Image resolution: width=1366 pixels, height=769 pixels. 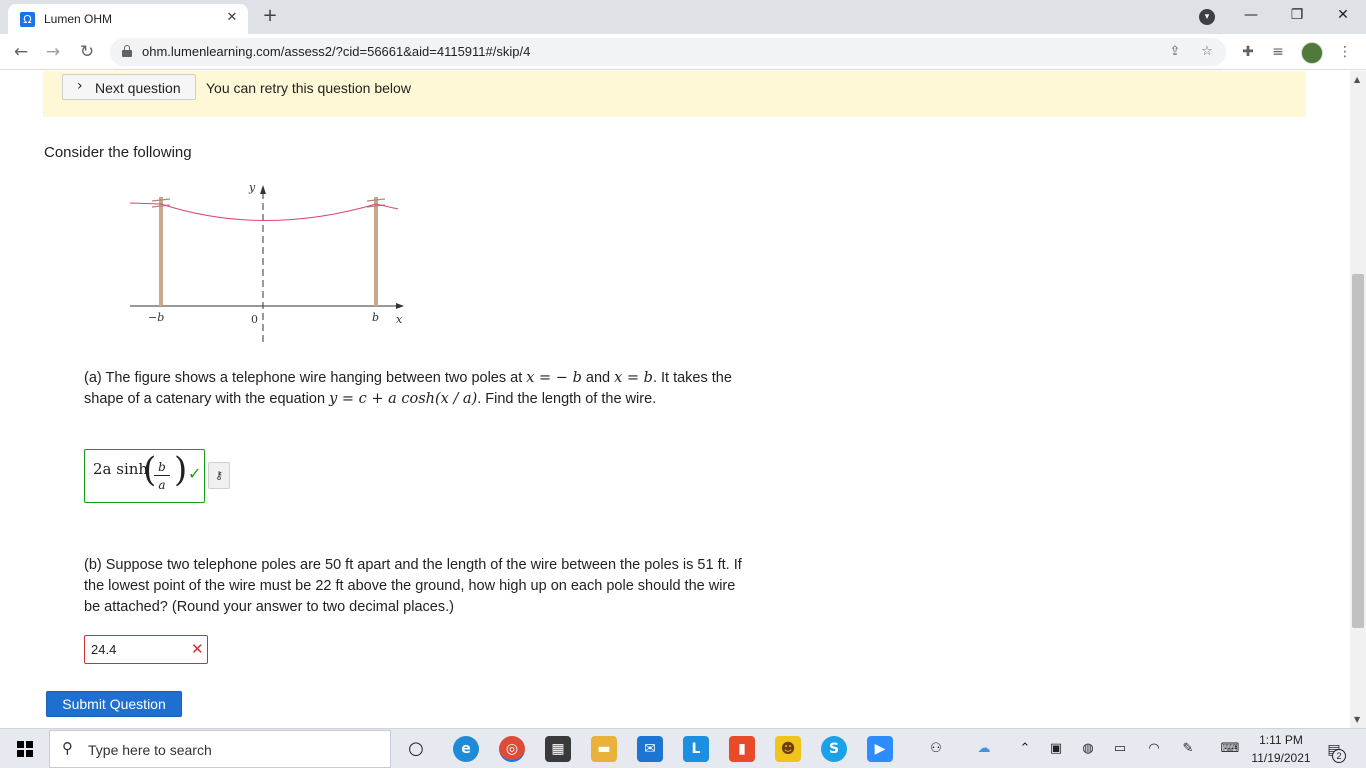 What do you see at coordinates (1025, 749) in the screenshot?
I see `show-hidden-icons-icon: ⌃` at bounding box center [1025, 749].